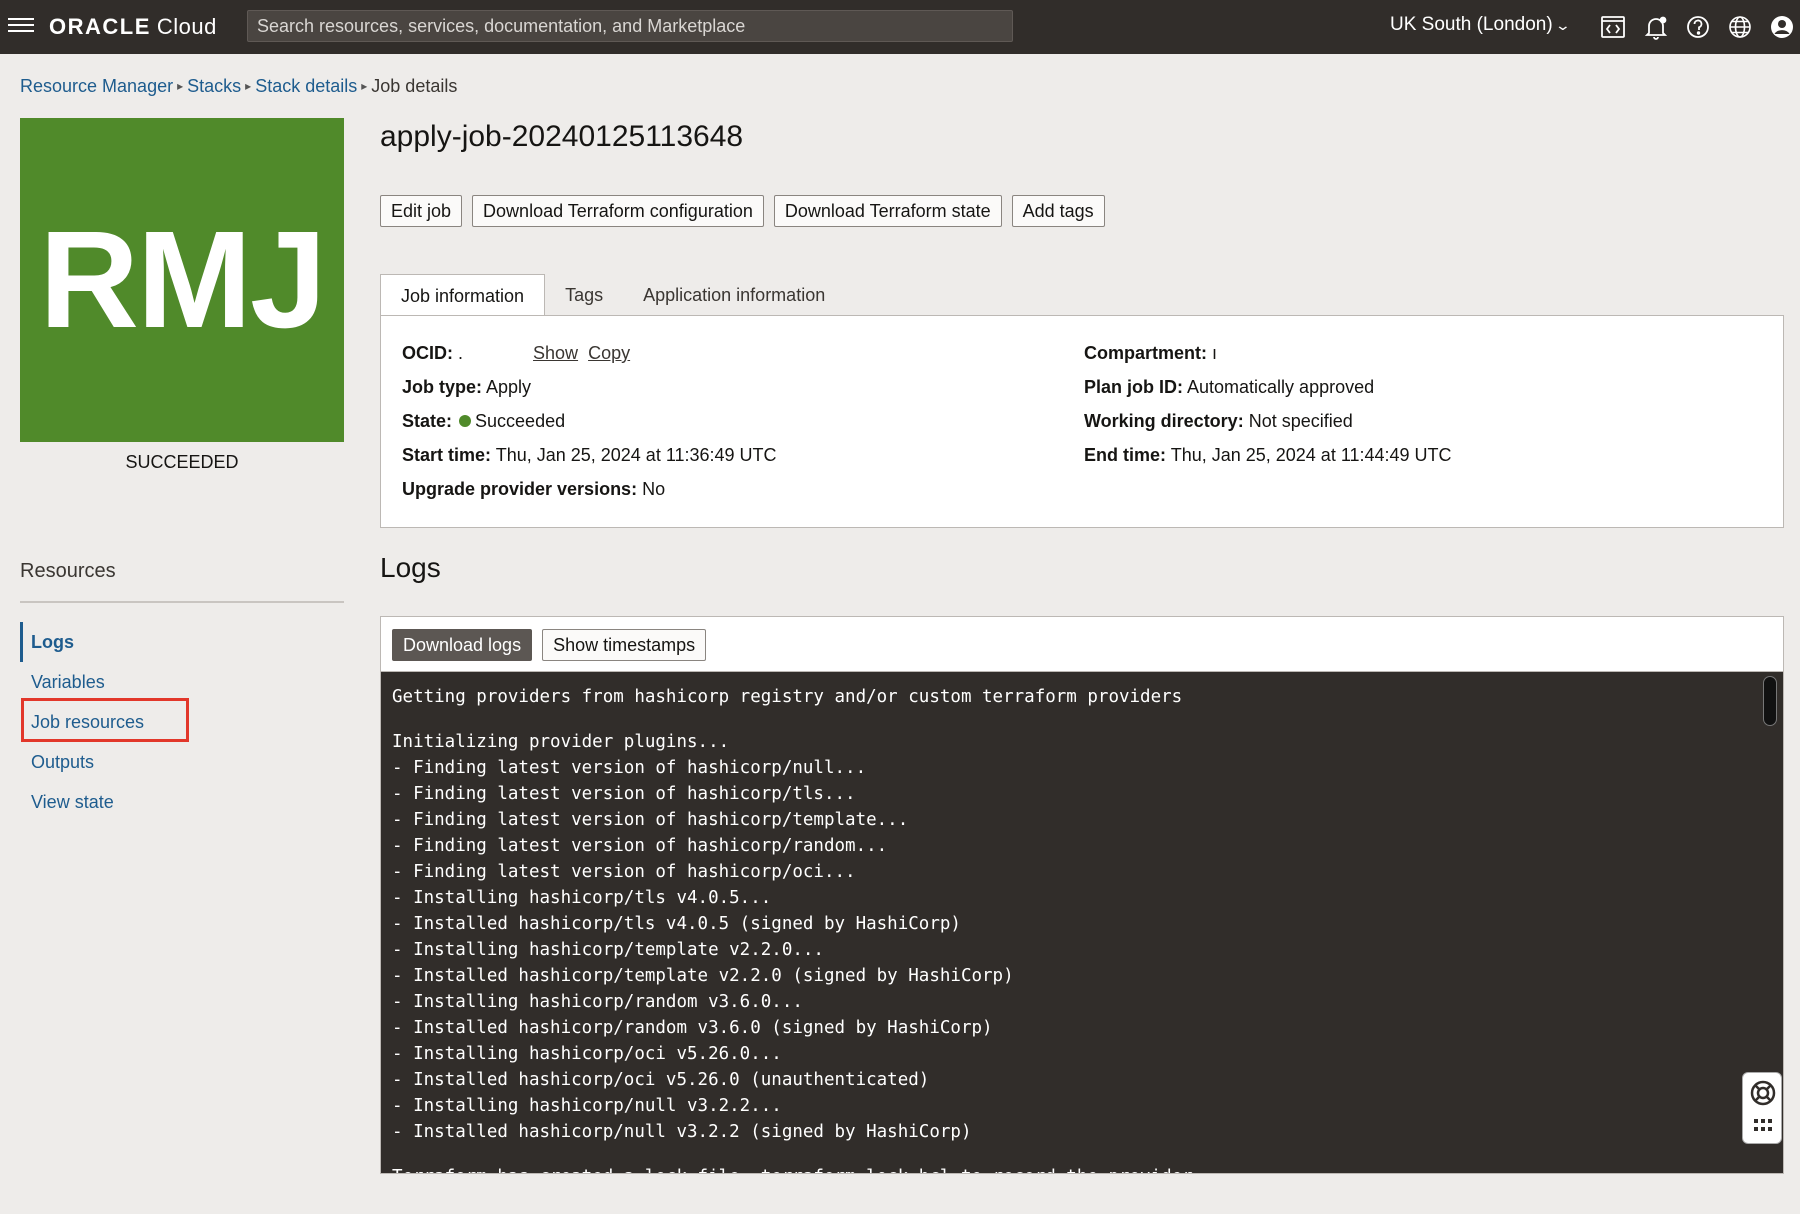 The width and height of the screenshot is (1800, 1214). What do you see at coordinates (427, 421) in the screenshot?
I see `state-label: State:` at bounding box center [427, 421].